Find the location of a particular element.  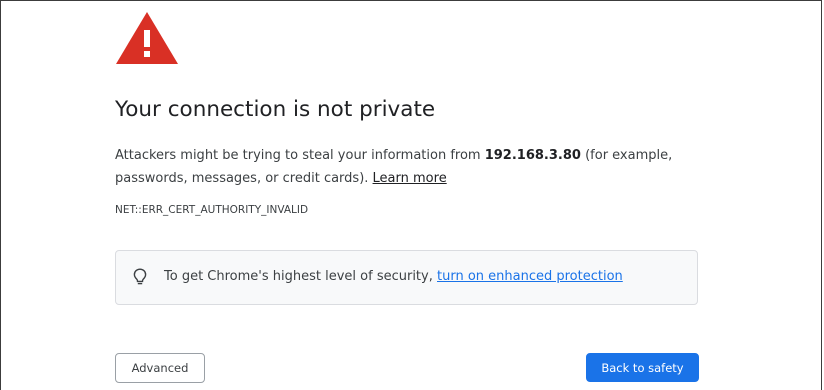

error-code: NET::ERR_CERT_AUTHORITY_INVALID is located at coordinates (212, 210).